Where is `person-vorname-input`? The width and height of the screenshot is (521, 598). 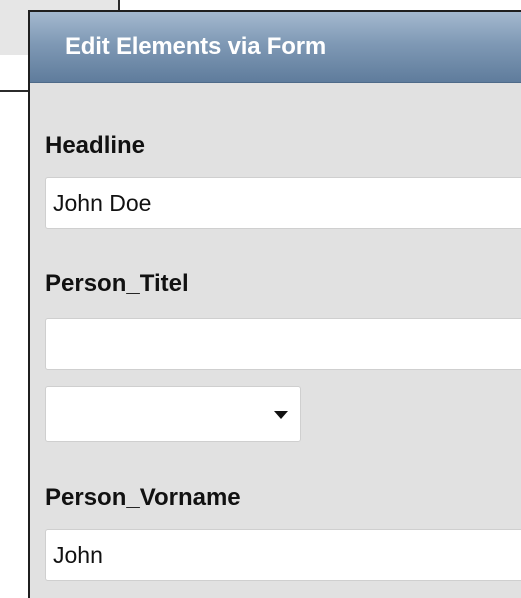
person-vorname-input is located at coordinates (283, 555).